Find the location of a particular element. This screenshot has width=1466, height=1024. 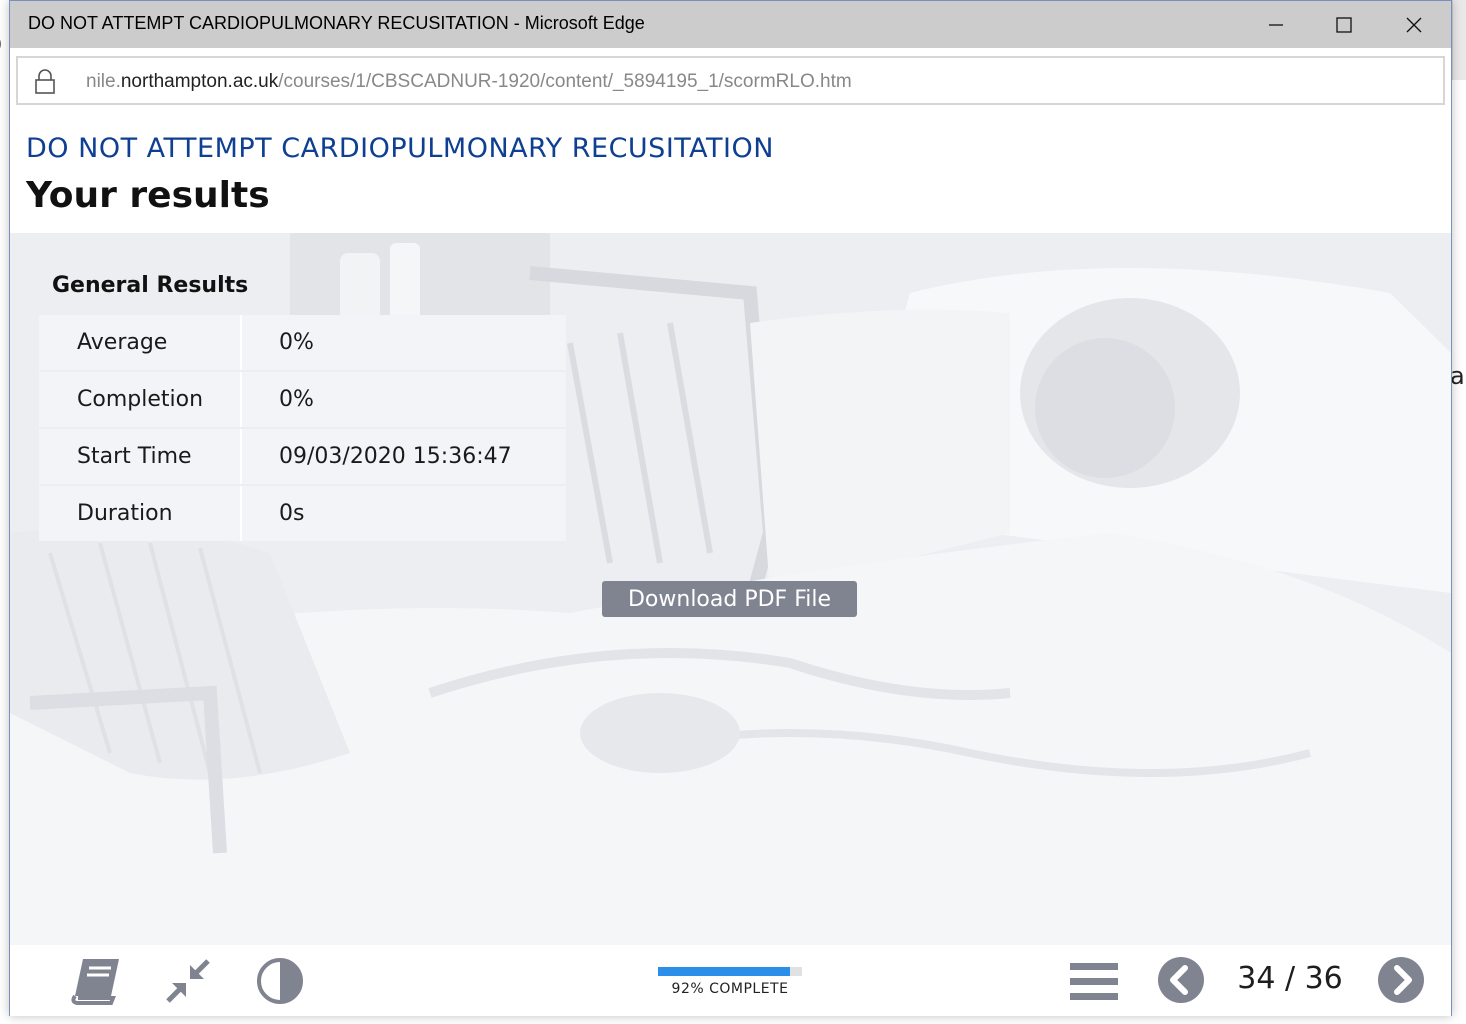

row-value-completion: 0% is located at coordinates (404, 399).